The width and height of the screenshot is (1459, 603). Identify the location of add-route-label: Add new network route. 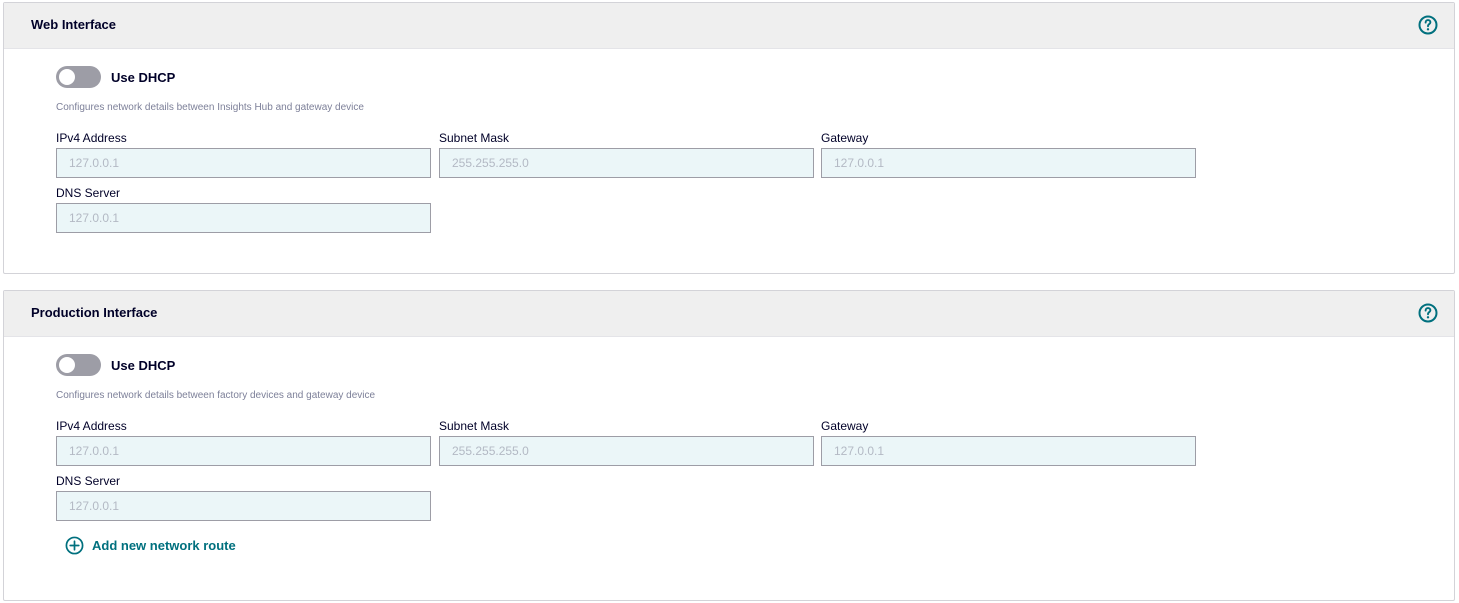
(164, 545).